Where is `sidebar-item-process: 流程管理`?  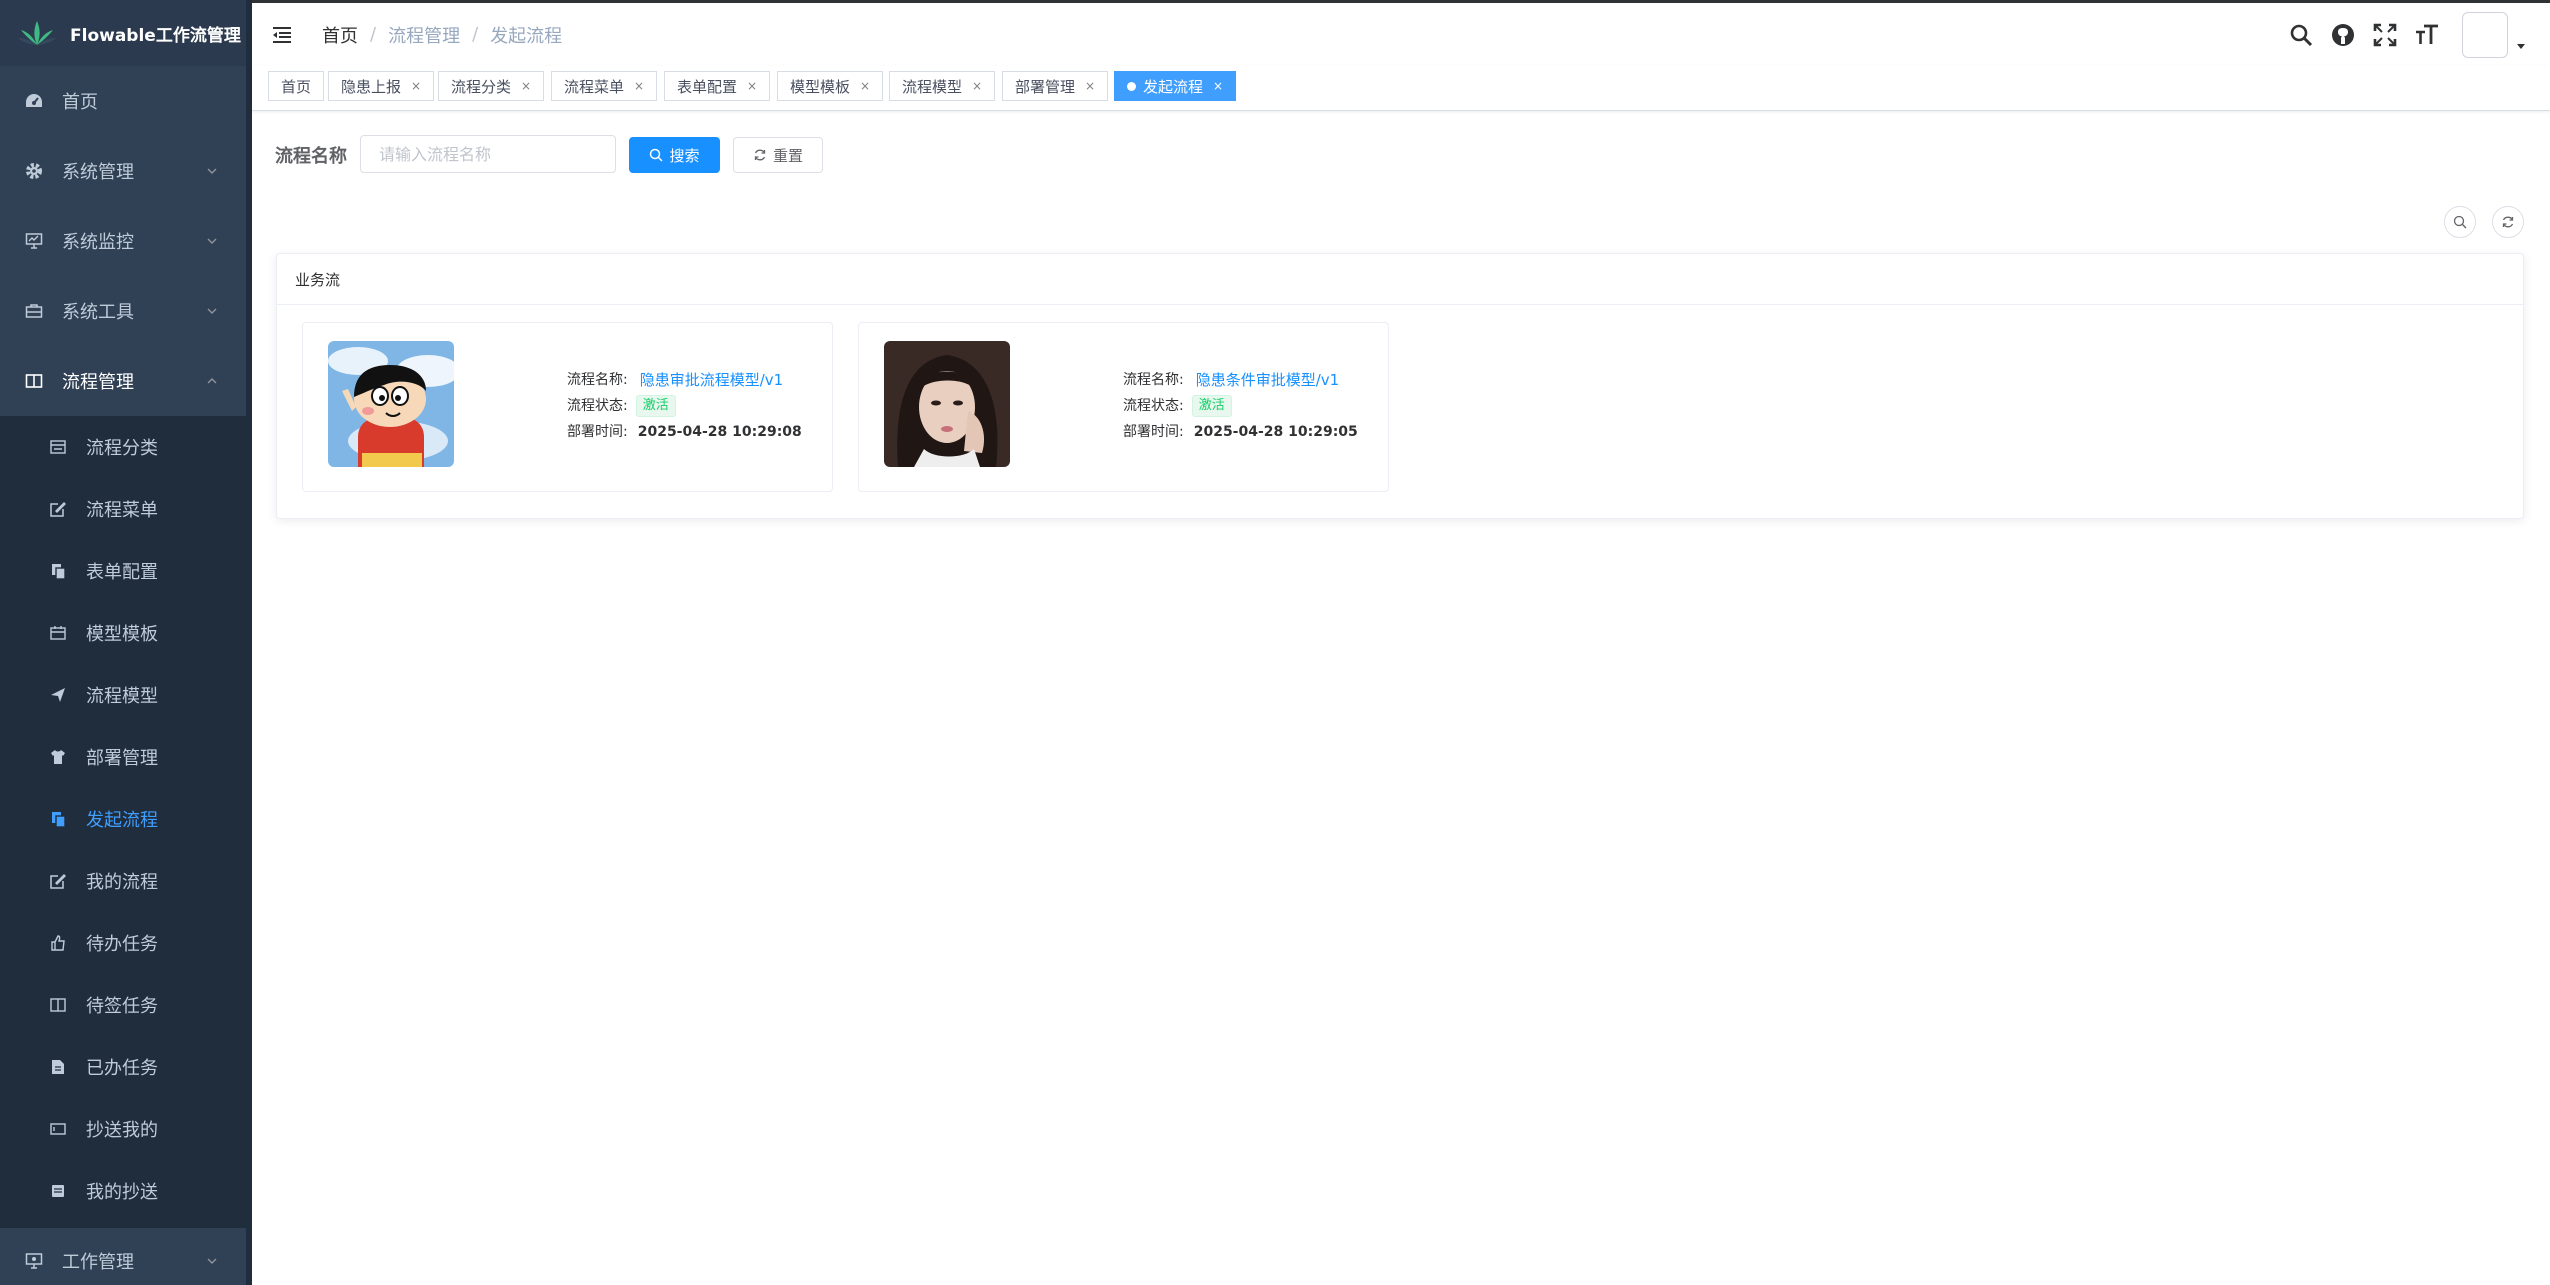
sidebar-item-process: 流程管理 is located at coordinates (123, 381).